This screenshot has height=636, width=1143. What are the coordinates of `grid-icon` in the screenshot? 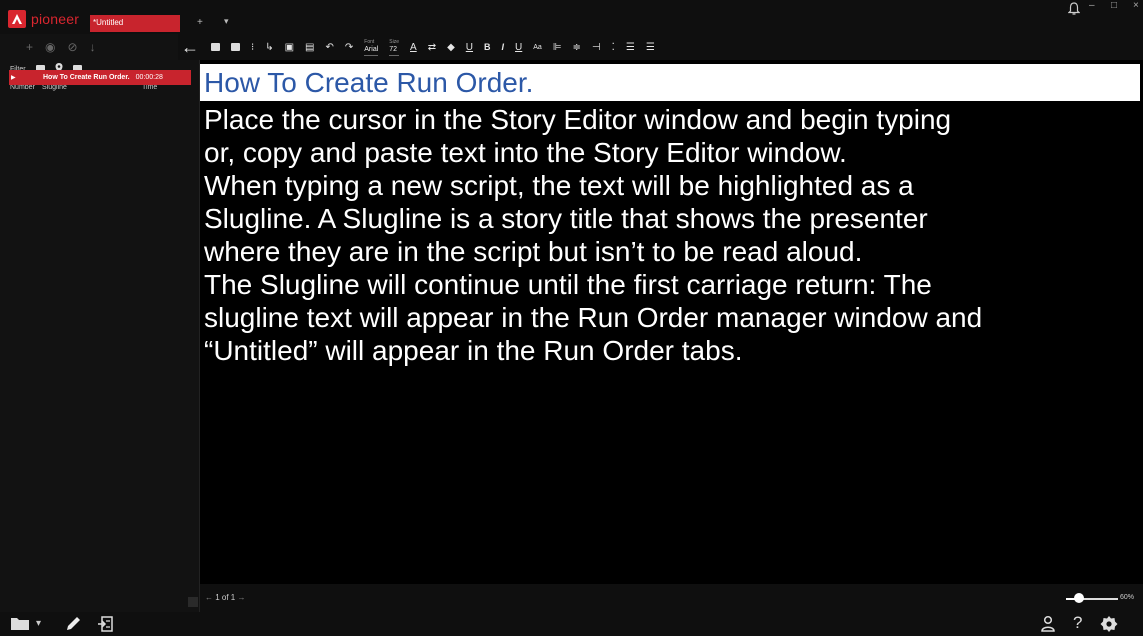 It's located at (235, 47).